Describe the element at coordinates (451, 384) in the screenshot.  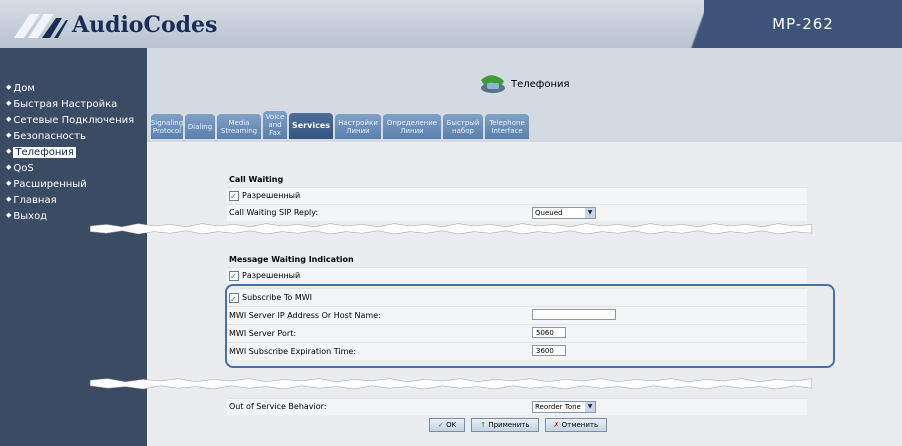
I see `torn-edge-lower` at that location.